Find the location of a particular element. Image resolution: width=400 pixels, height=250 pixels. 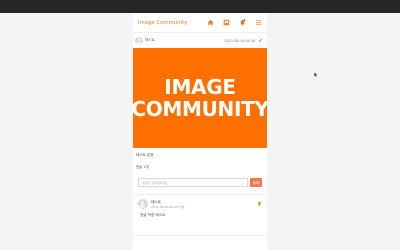

post-caption: 테스트 본문 is located at coordinates (145, 155).